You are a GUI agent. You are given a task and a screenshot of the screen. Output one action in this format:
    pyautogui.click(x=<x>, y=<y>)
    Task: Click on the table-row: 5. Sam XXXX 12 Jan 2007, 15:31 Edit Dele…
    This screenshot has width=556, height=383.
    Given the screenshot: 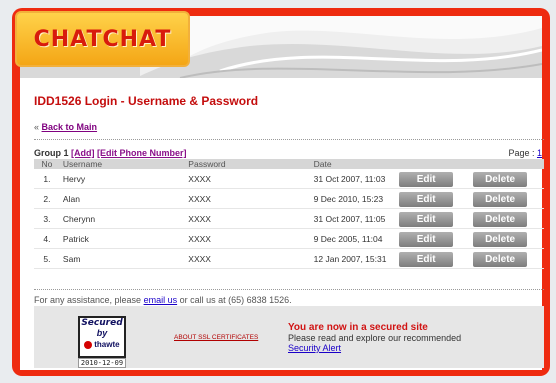 What is the action you would take?
    pyautogui.click(x=289, y=259)
    